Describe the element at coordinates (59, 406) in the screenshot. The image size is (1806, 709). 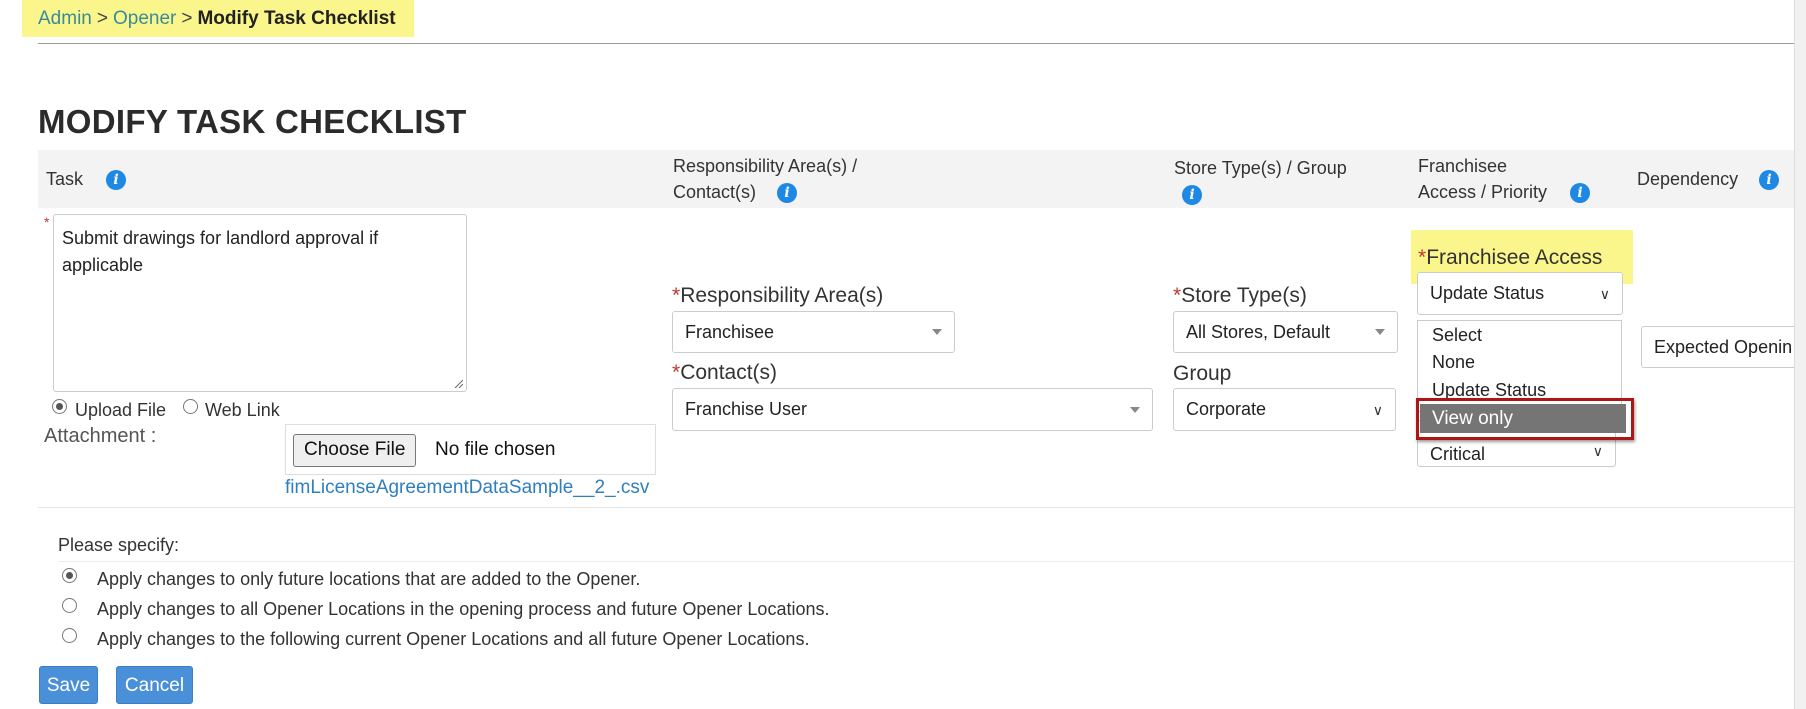
I see `upload-file-radio` at that location.